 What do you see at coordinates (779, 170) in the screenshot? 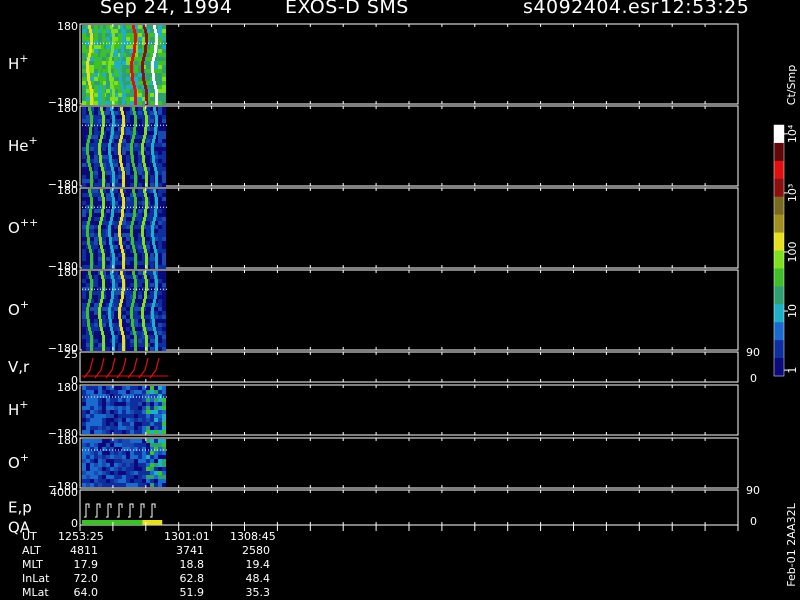
I see `colorbar-swatch` at bounding box center [779, 170].